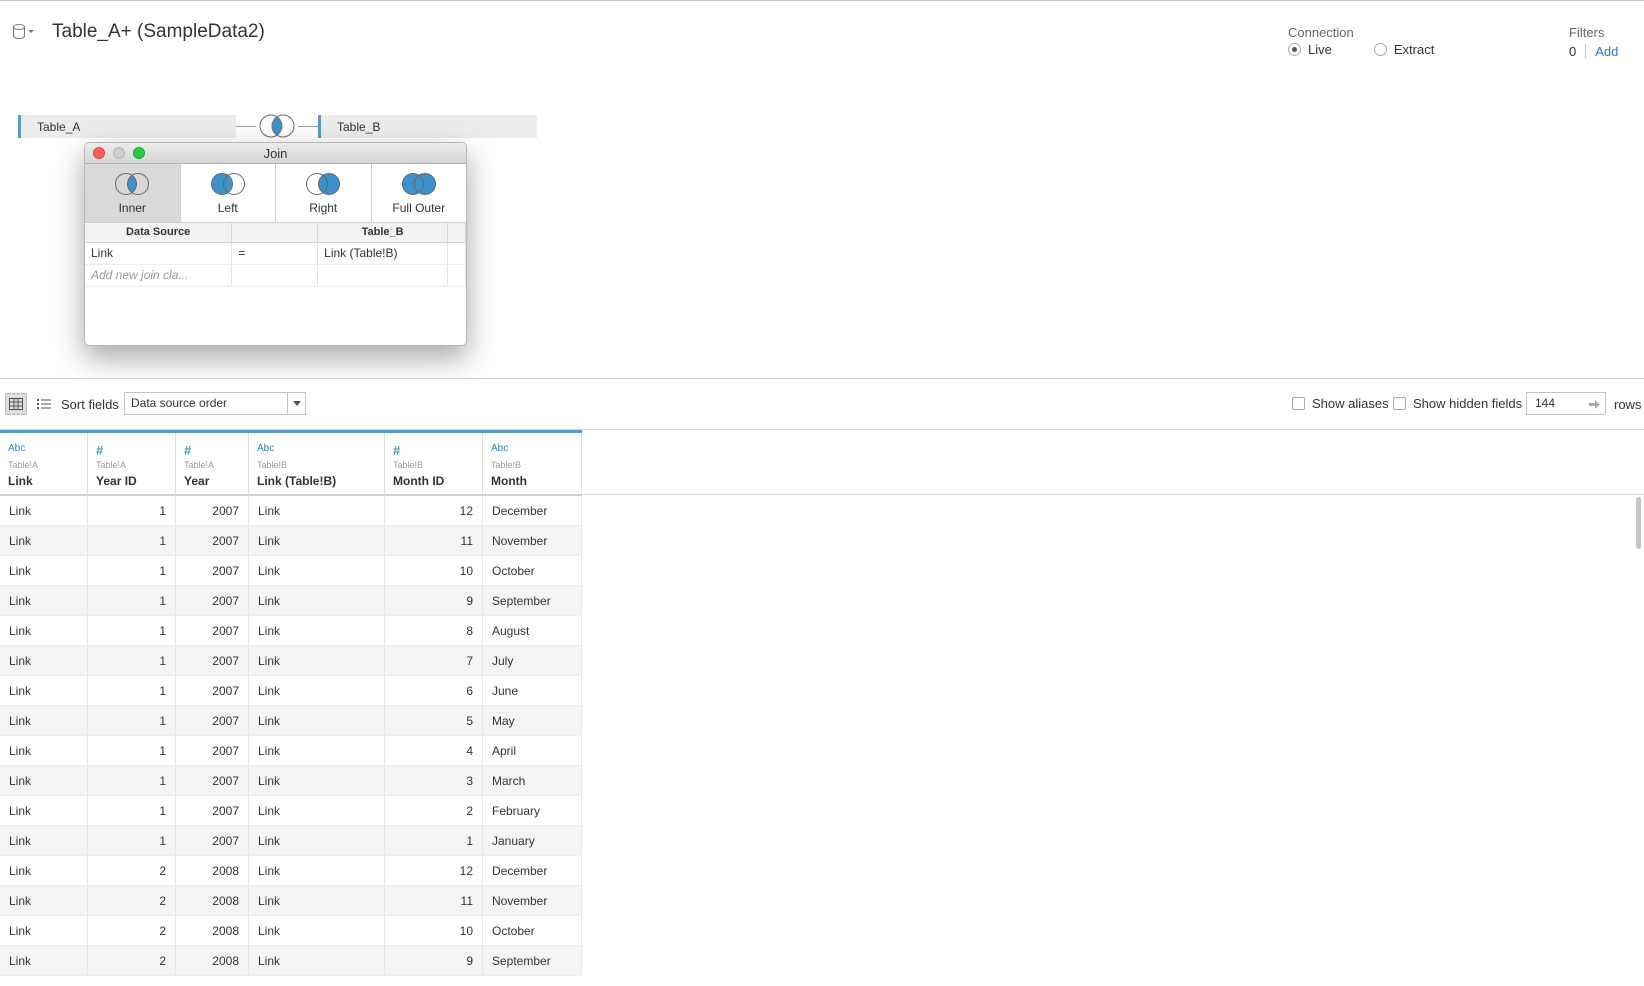 The height and width of the screenshot is (986, 1644). Describe the element at coordinates (532, 720) in the screenshot. I see `table-cell: May` at that location.